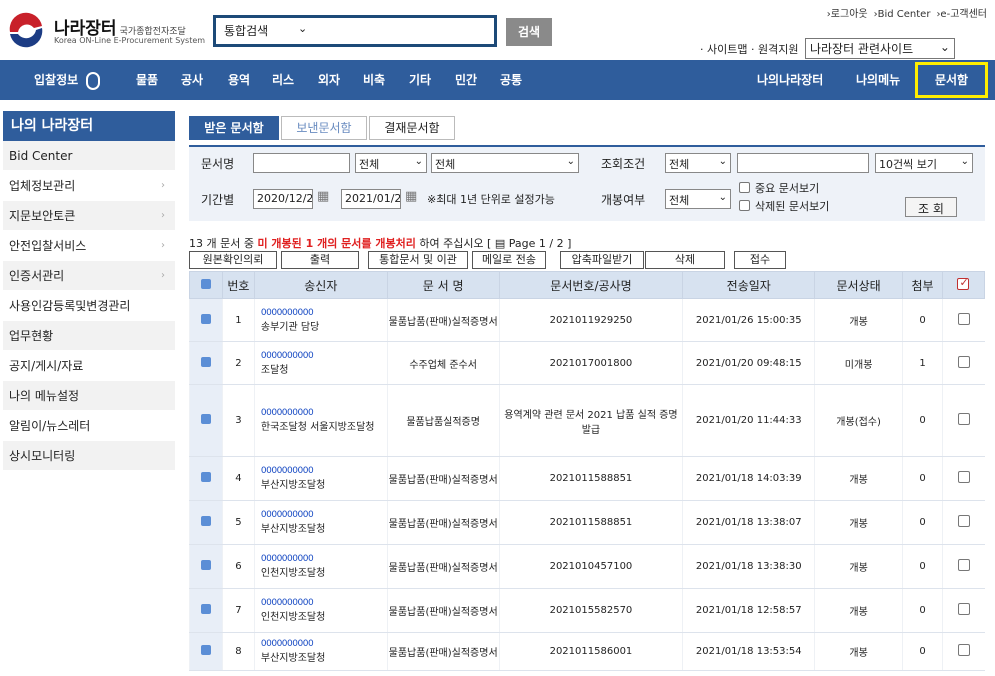 The height and width of the screenshot is (676, 995). Describe the element at coordinates (89, 246) in the screenshot. I see `sidebar-item-safe-bid: 안전입찰서비스 ›` at that location.